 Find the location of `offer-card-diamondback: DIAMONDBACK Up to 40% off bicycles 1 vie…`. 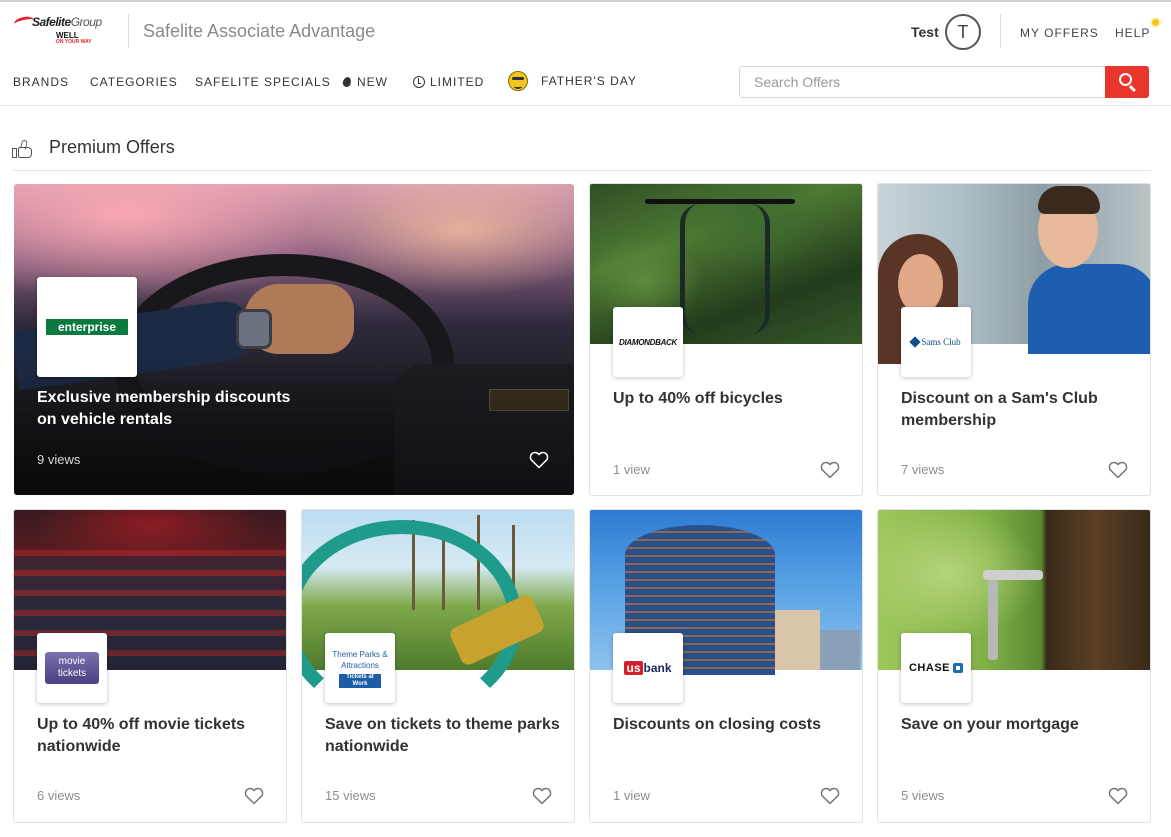

offer-card-diamondback: DIAMONDBACK Up to 40% off bicycles 1 vie… is located at coordinates (726, 339).